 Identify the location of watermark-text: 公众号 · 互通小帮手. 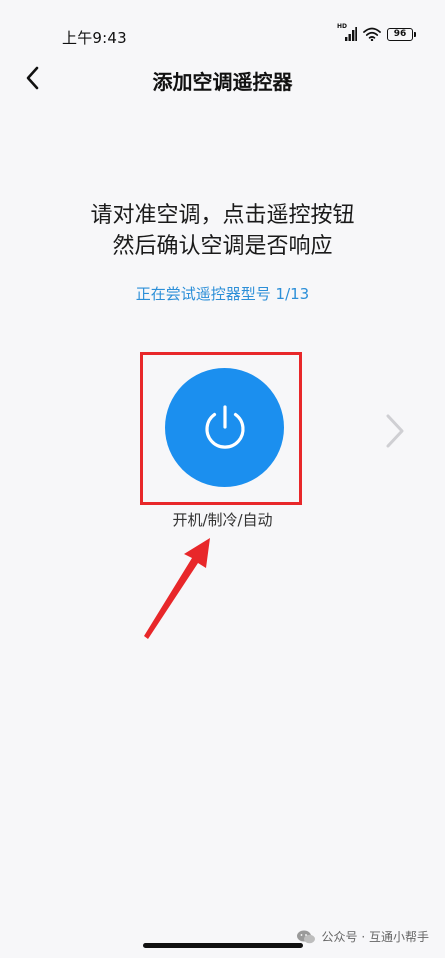
(375, 937).